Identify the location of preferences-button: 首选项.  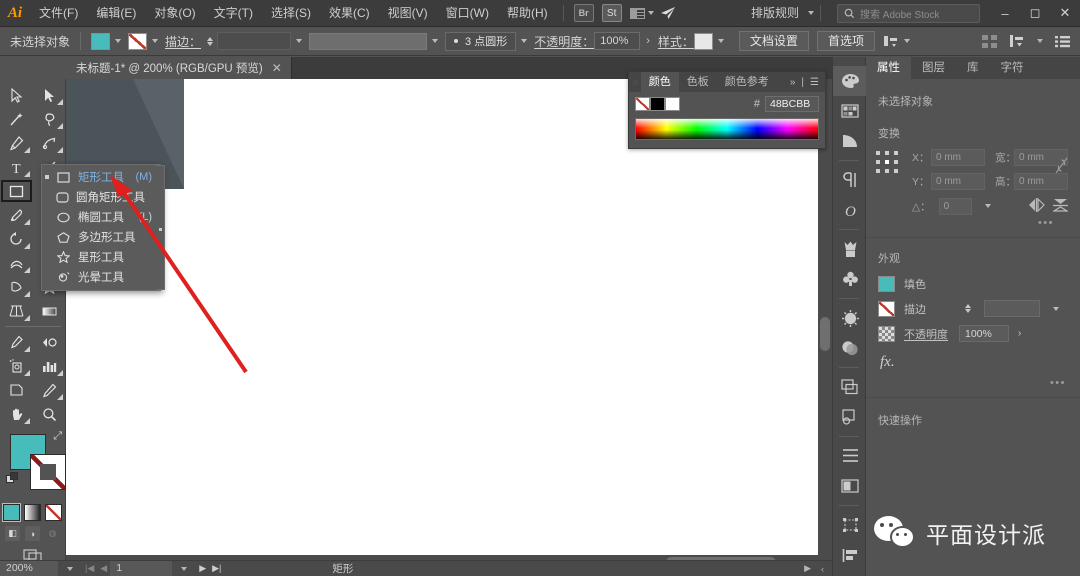
(845, 41).